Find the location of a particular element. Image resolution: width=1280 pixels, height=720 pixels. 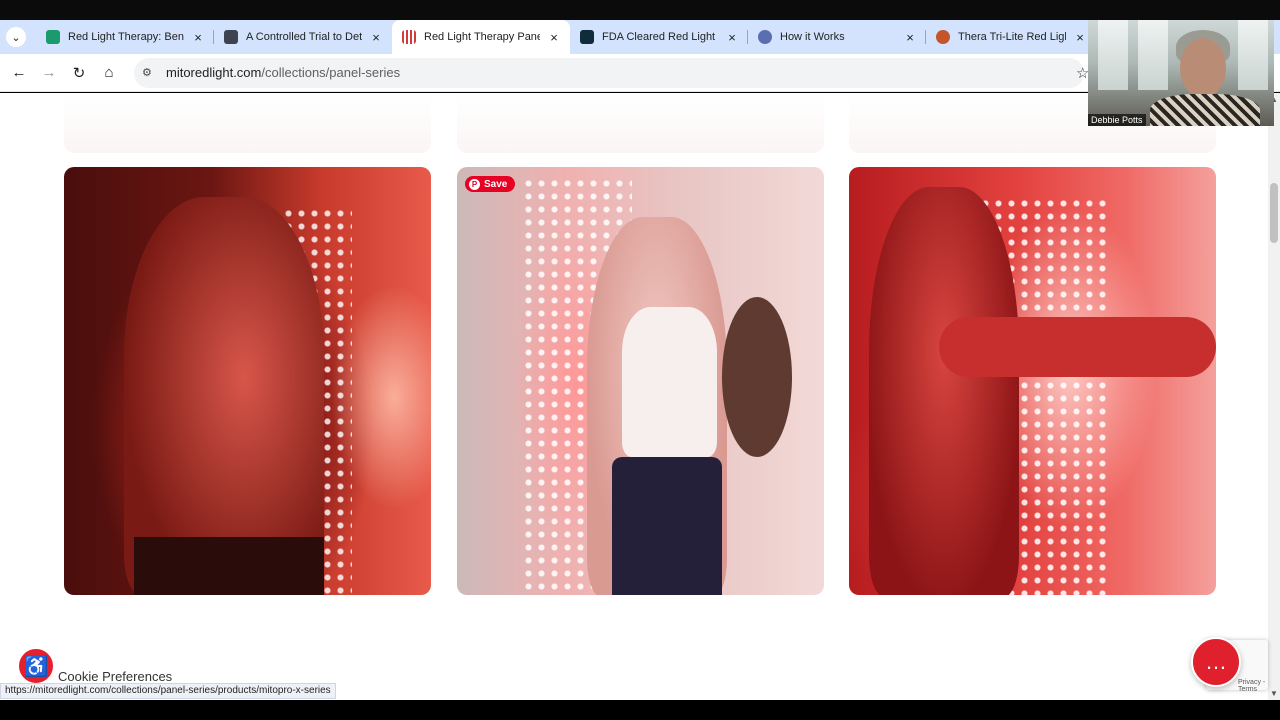

reload-button: ↻ is located at coordinates (79, 73).